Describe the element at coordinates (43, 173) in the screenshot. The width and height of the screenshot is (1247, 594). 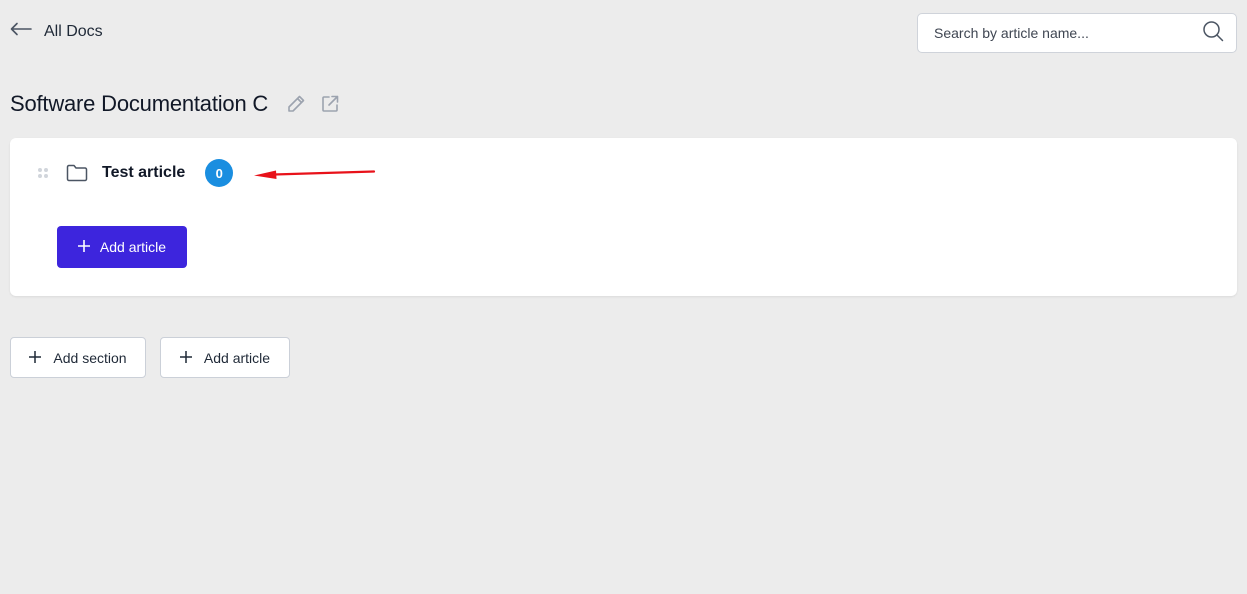
I see `drag-handle-icon` at that location.